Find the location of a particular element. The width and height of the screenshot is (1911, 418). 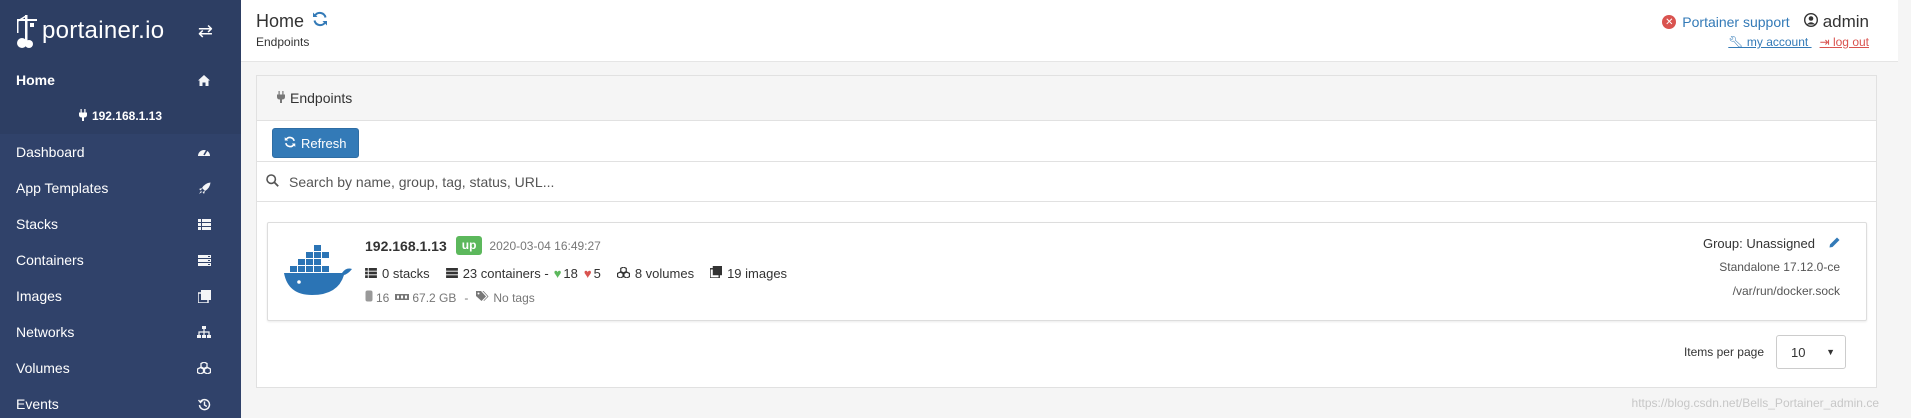

heartbeat-unhealthy-icon: ♥ is located at coordinates (587, 273).